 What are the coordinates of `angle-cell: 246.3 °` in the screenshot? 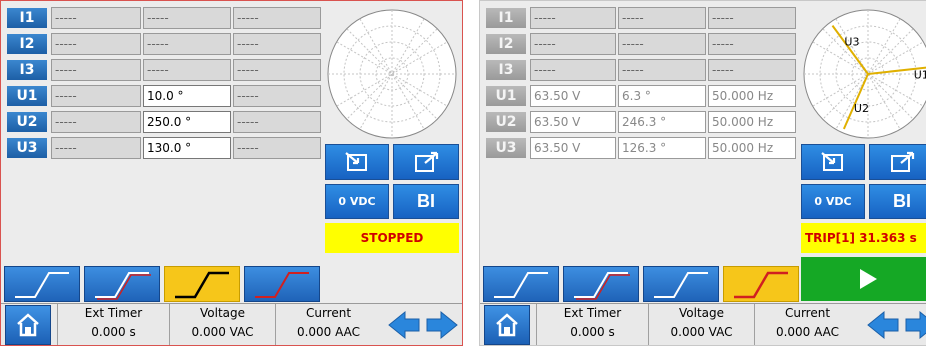 It's located at (662, 122).